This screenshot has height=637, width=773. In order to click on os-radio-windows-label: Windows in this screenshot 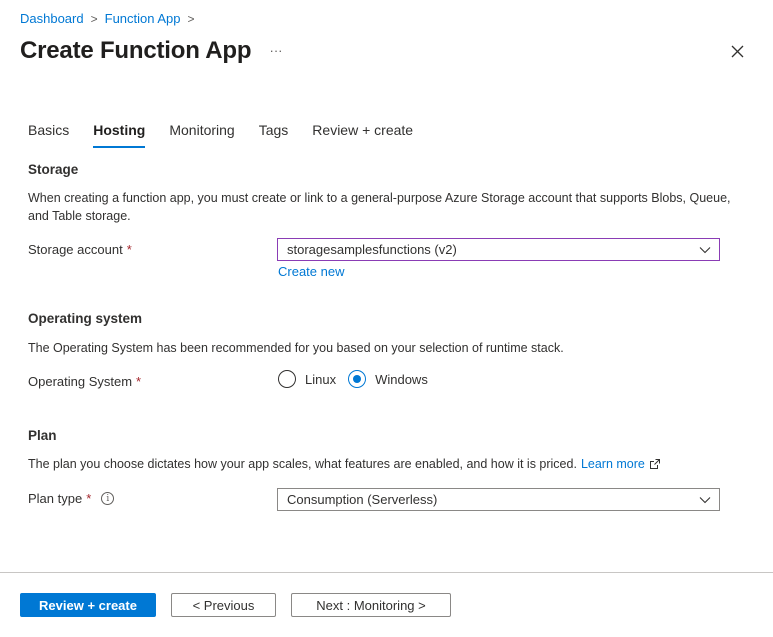, I will do `click(401, 379)`.